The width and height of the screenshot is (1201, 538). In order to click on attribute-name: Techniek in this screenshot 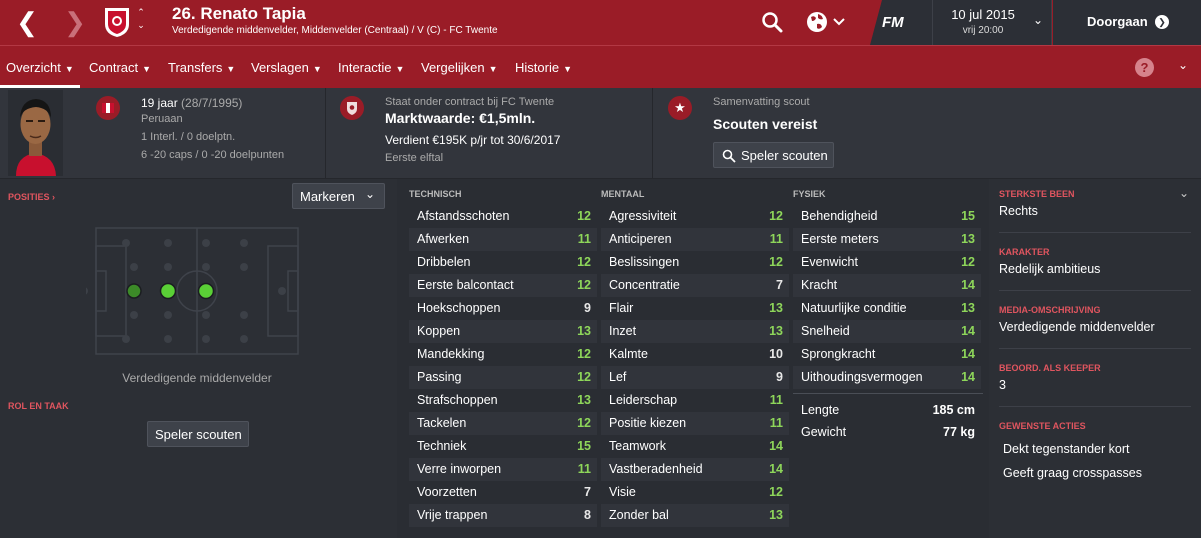, I will do `click(442, 446)`.